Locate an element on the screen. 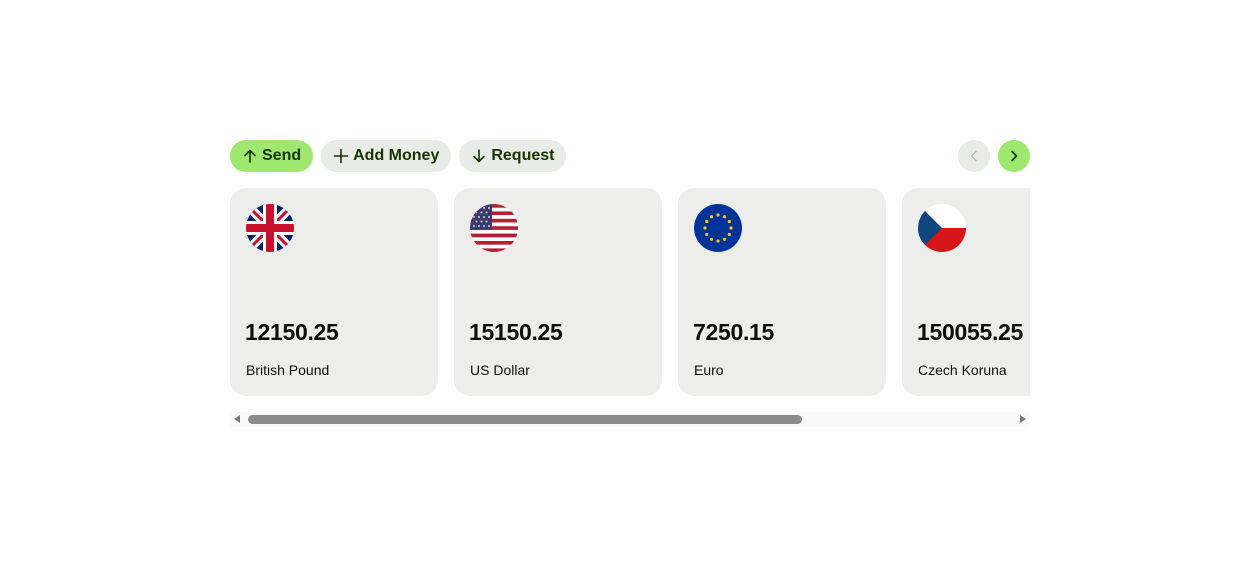 The height and width of the screenshot is (575, 1259). currency-name: Euro is located at coordinates (709, 370).